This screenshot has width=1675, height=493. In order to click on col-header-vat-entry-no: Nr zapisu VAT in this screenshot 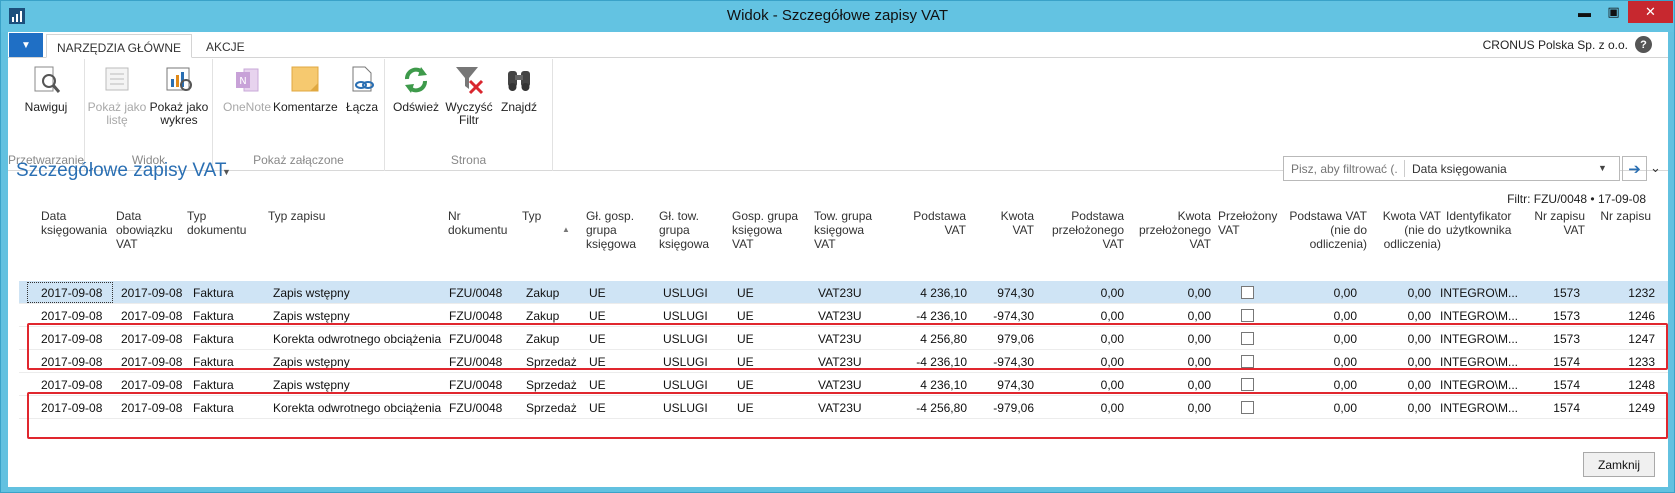, I will do `click(1556, 223)`.